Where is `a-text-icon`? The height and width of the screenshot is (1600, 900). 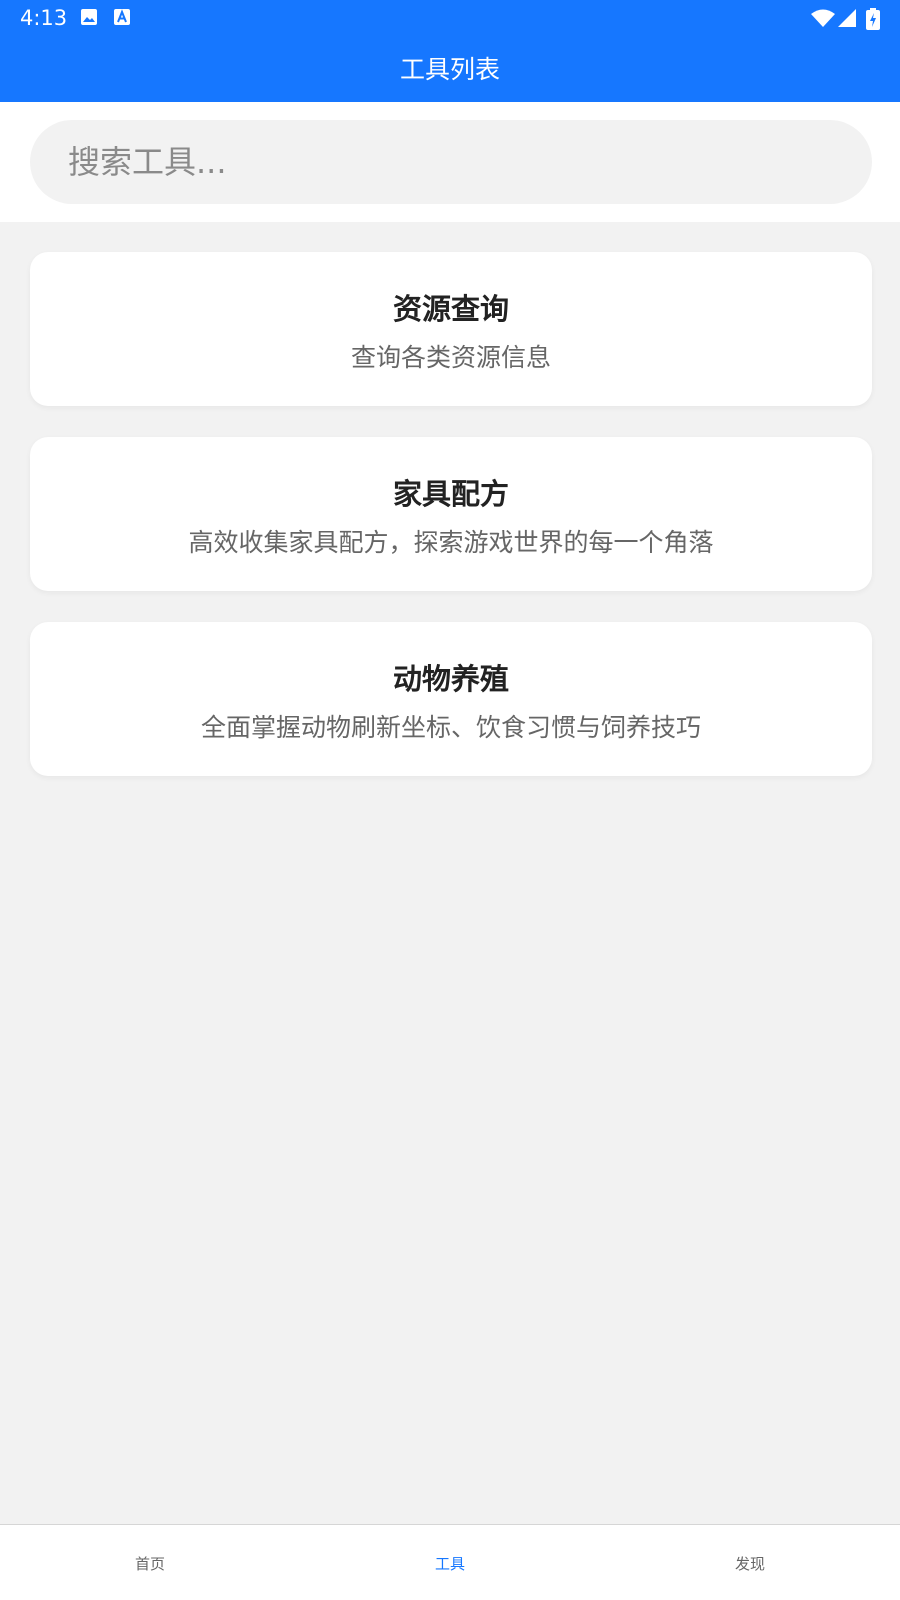
a-text-icon is located at coordinates (123, 17).